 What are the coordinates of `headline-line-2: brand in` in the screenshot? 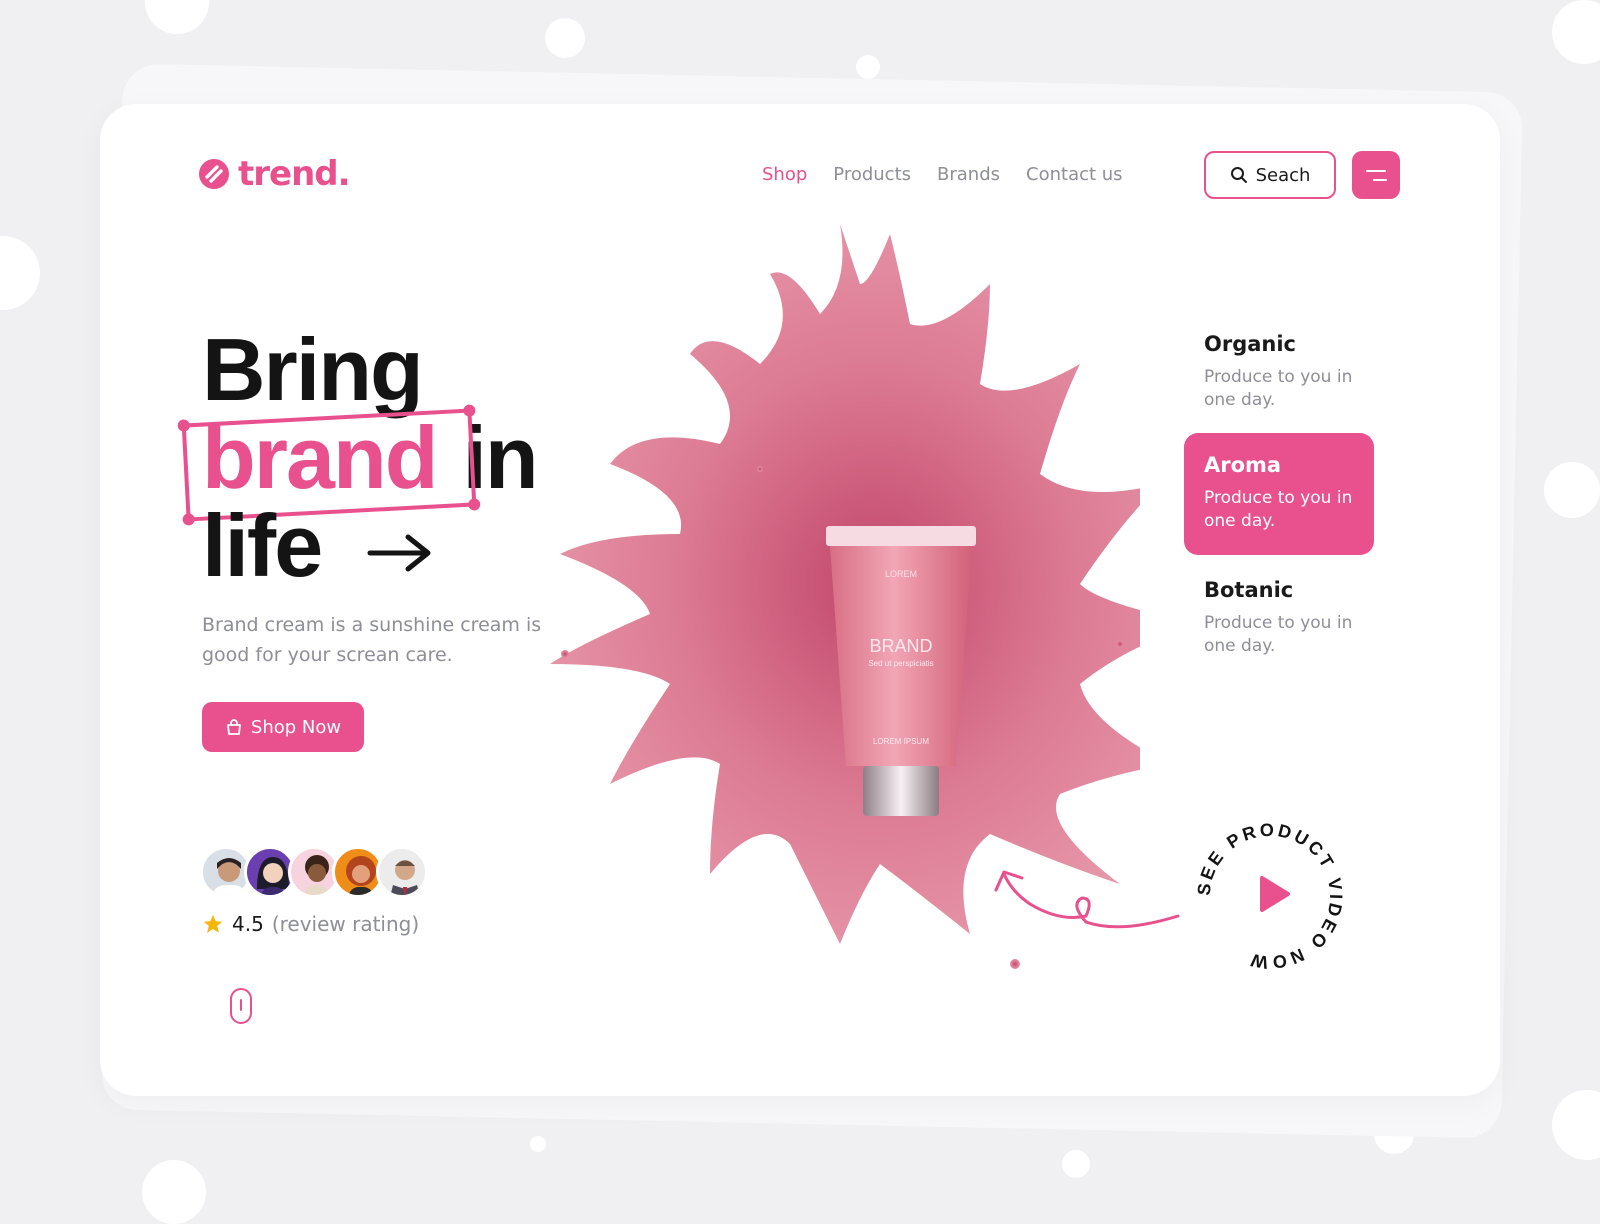 It's located at (358, 465).